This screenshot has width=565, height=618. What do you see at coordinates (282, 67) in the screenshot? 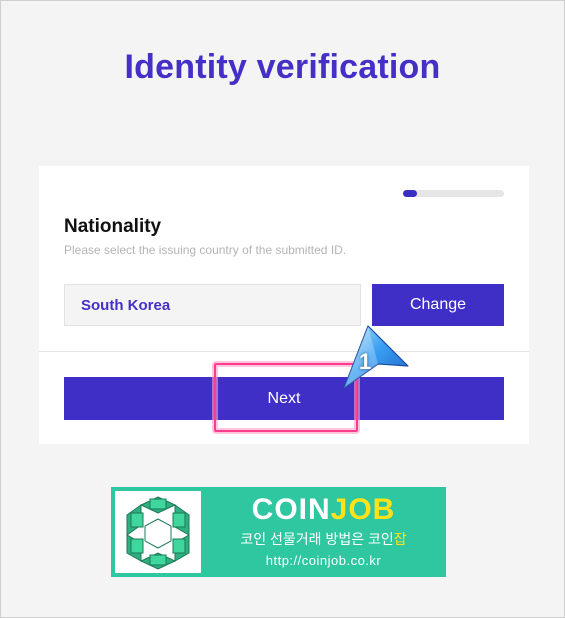
I see `page-title: Identity verification` at bounding box center [282, 67].